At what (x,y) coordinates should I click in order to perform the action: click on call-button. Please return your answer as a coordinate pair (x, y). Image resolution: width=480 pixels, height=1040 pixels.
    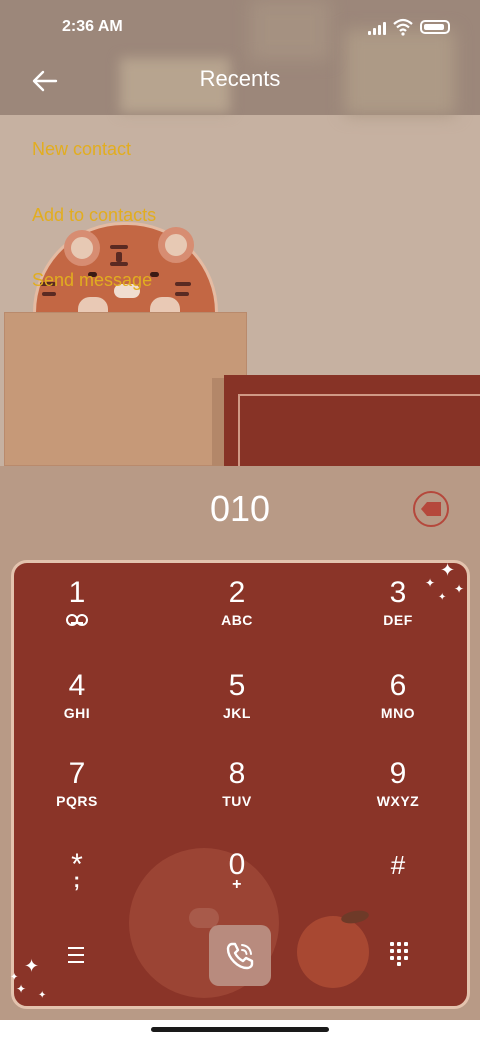
    Looking at the image, I should click on (240, 955).